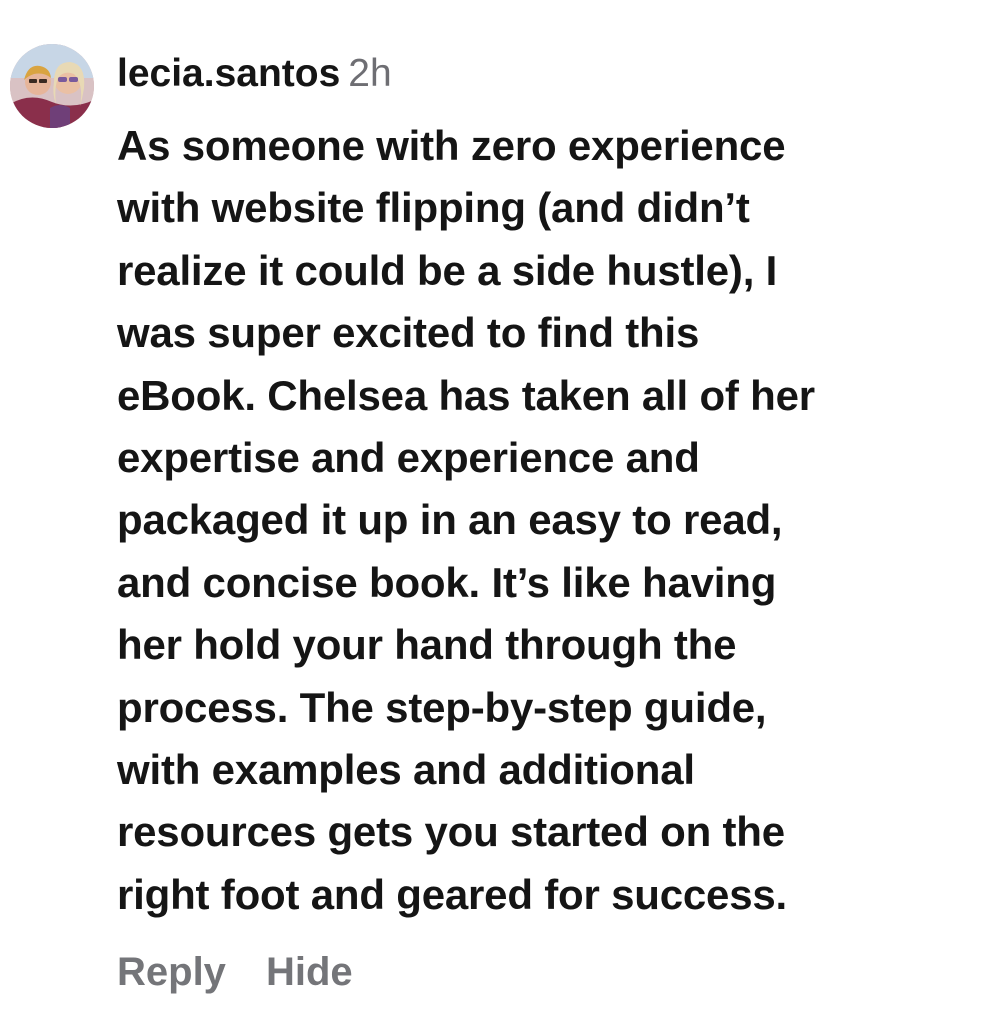 The width and height of the screenshot is (999, 1024). I want to click on comment-header: lecia.santos 2h, so click(254, 74).